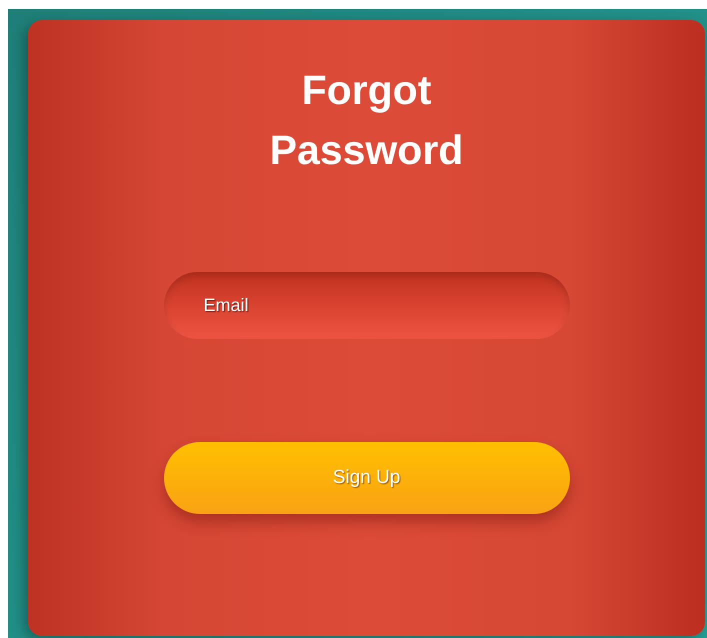 Image resolution: width=707 pixels, height=638 pixels. Describe the element at coordinates (367, 305) in the screenshot. I see `email-field: Email` at that location.